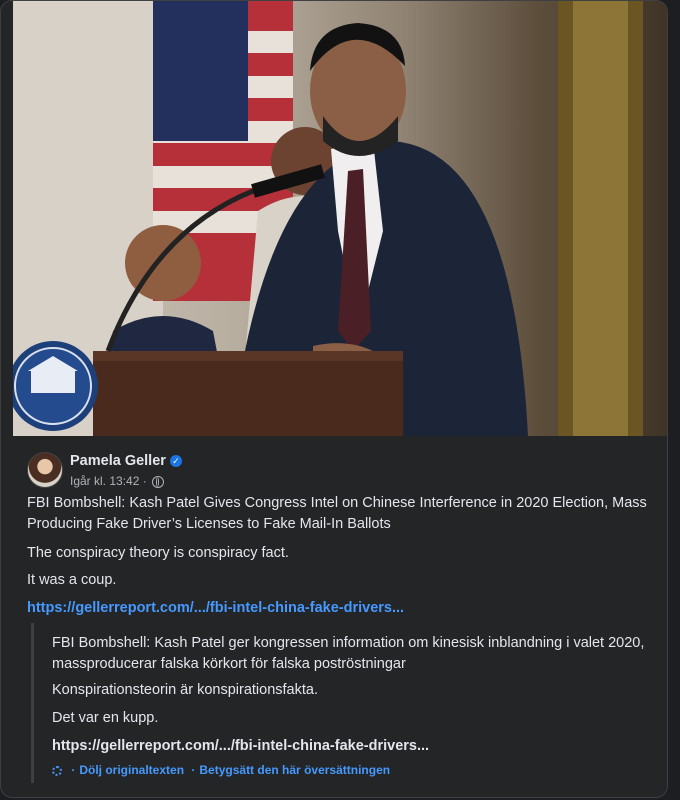  What do you see at coordinates (57, 770) in the screenshot?
I see `gear-icon` at bounding box center [57, 770].